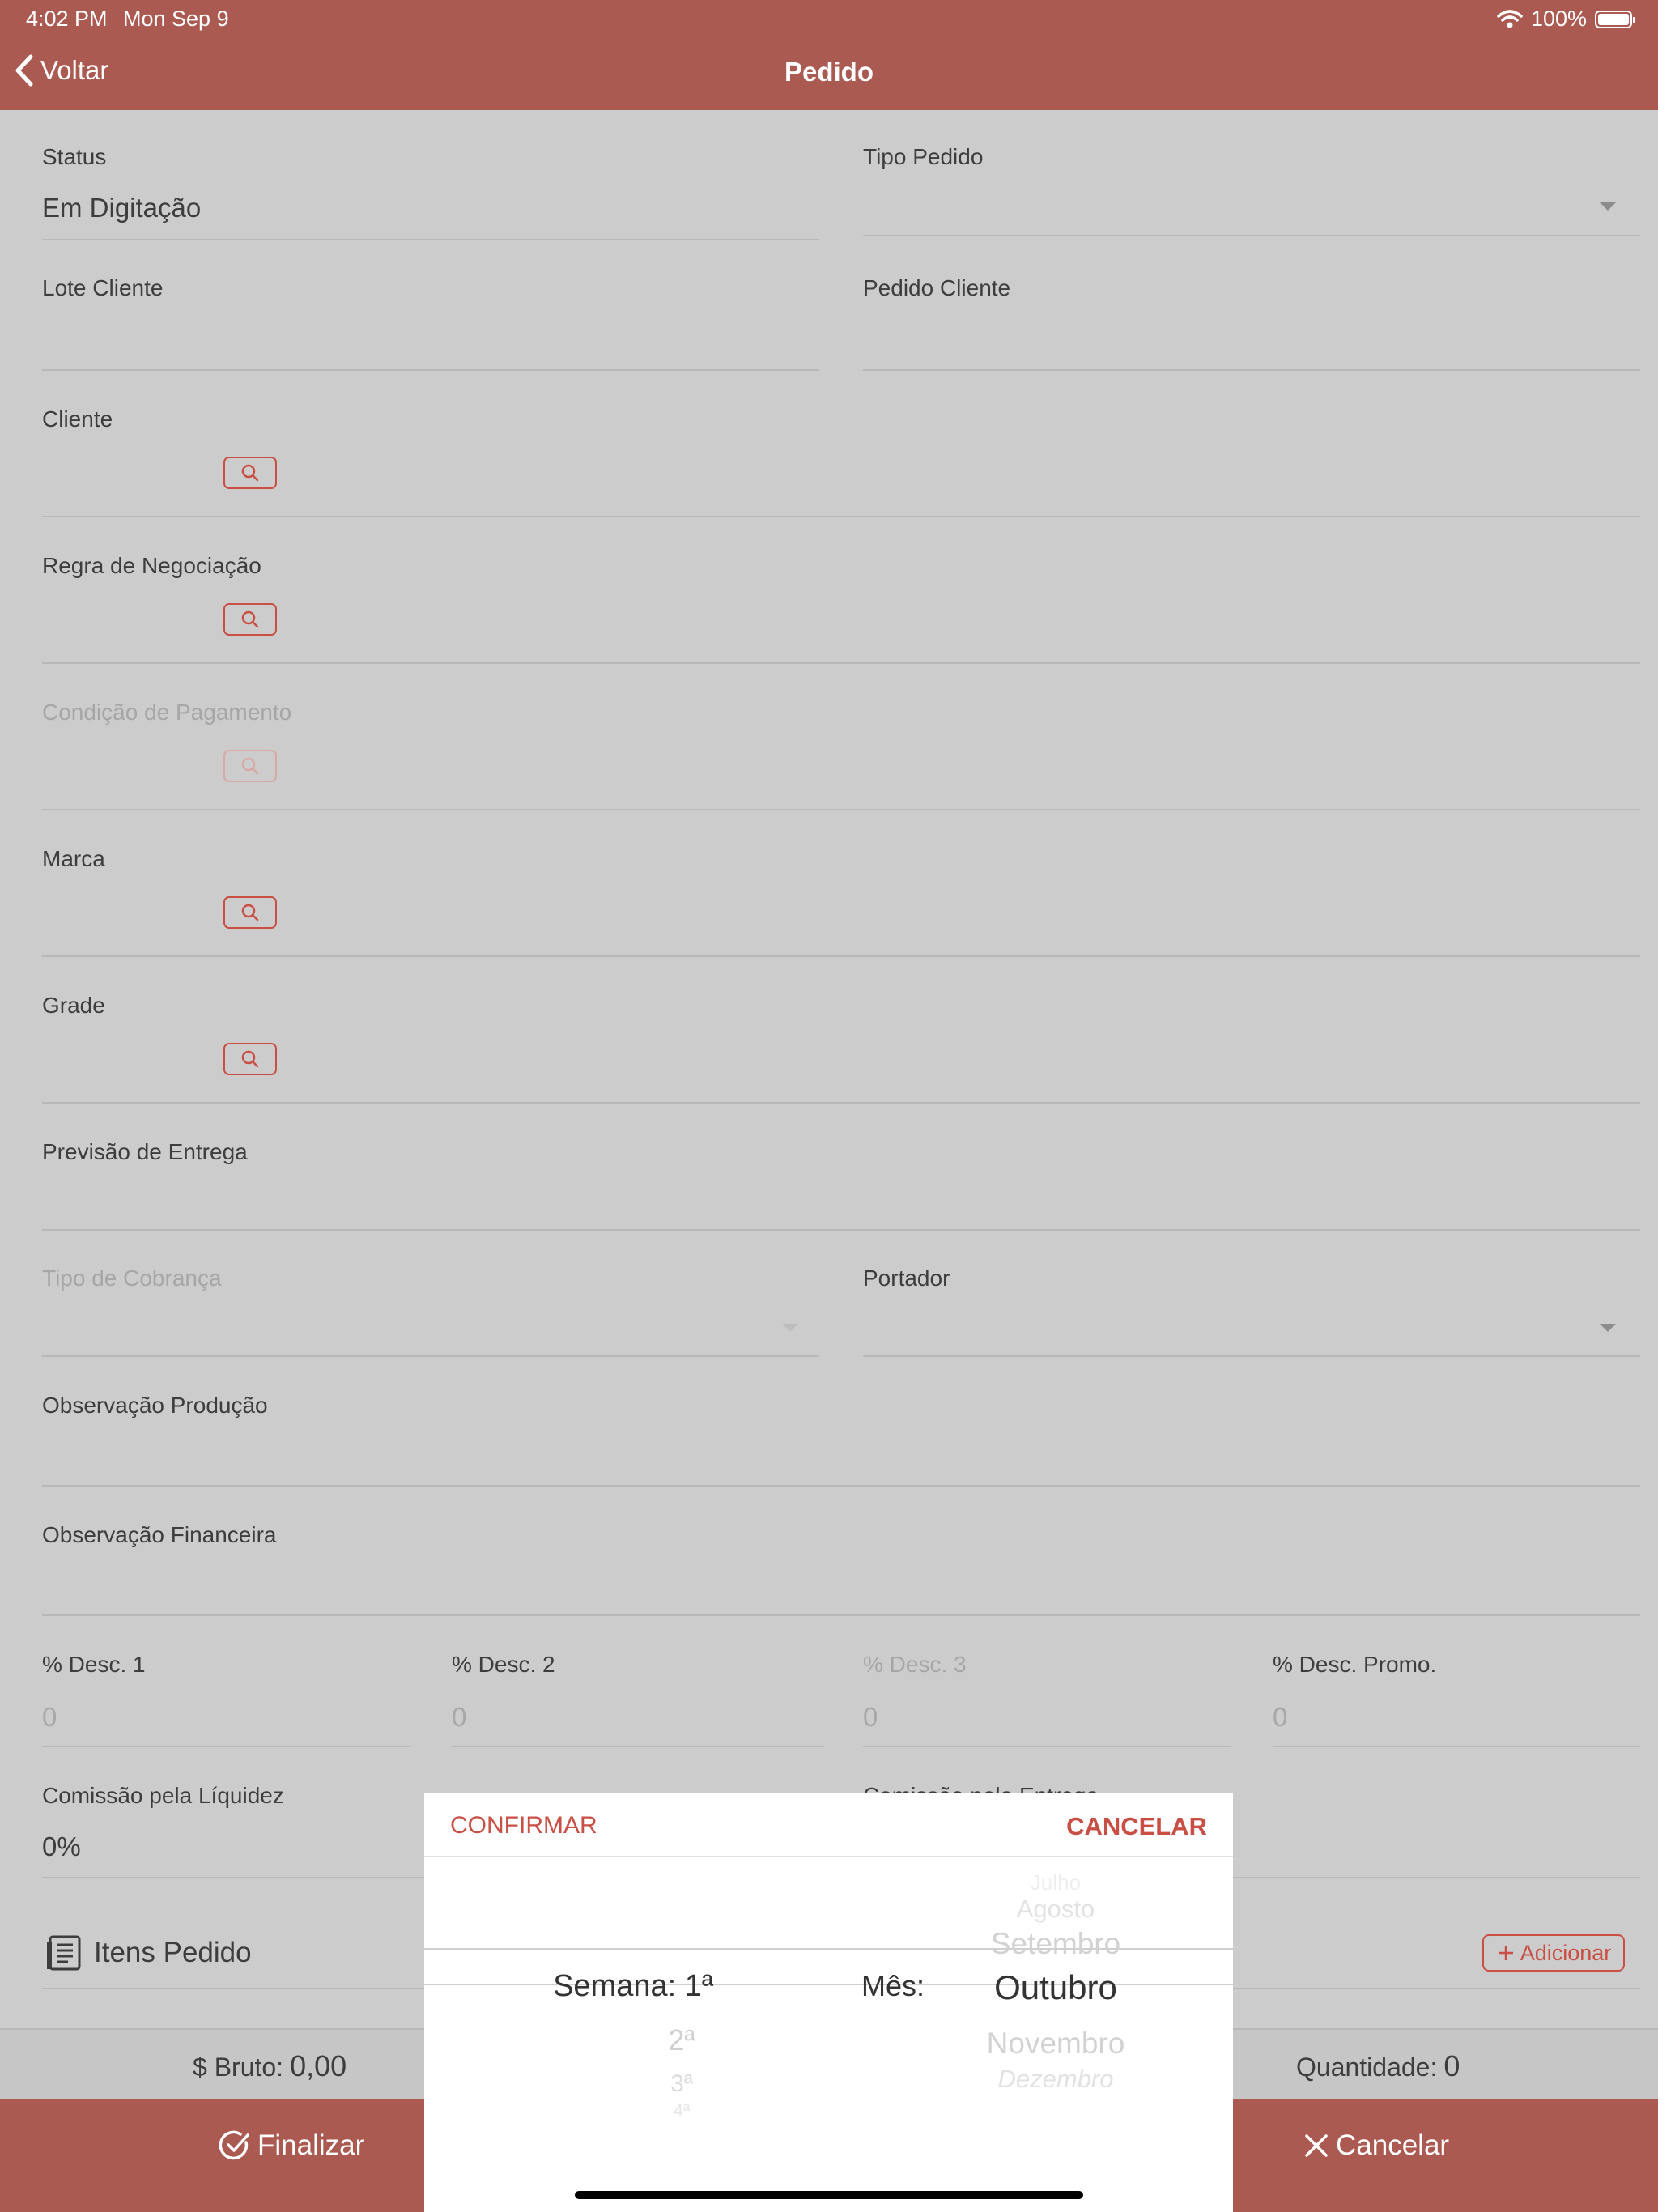 This screenshot has height=2212, width=1658. What do you see at coordinates (132, 1279) in the screenshot?
I see `tipo-cobranca-label: Tipo de Cobrança` at bounding box center [132, 1279].